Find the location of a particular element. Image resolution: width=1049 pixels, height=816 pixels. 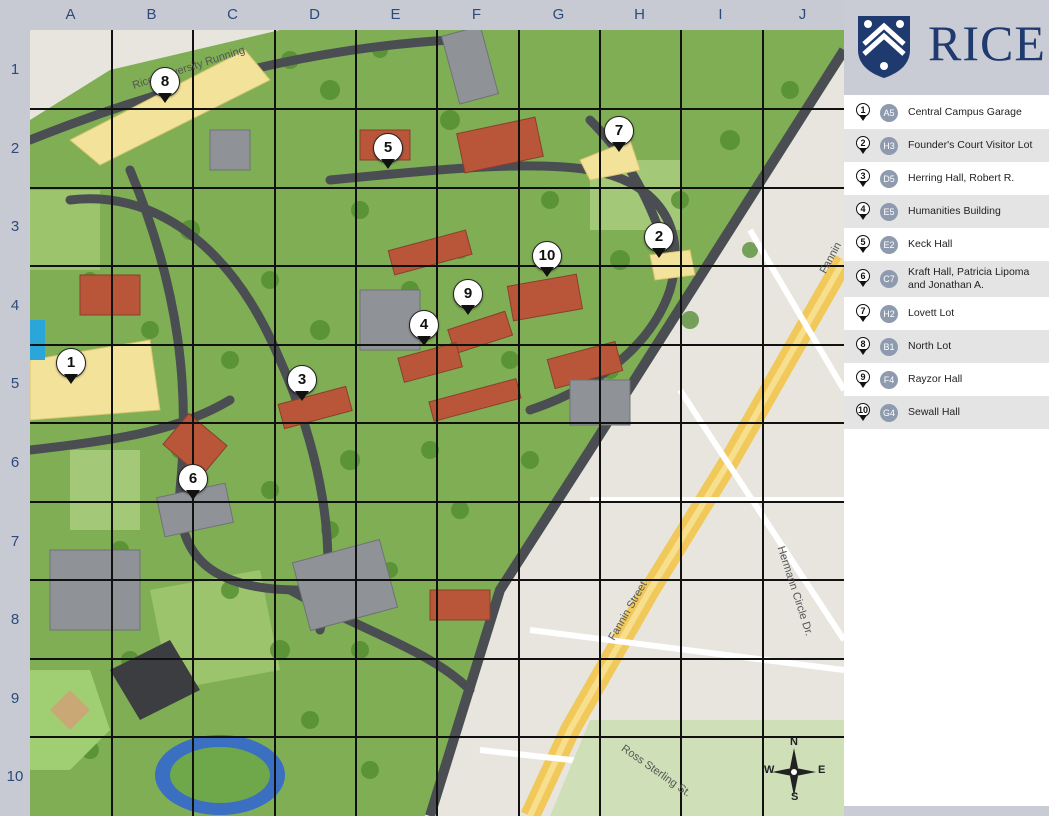

legend-item: 4 E5 Humanities Building is located at coordinates (946, 211).